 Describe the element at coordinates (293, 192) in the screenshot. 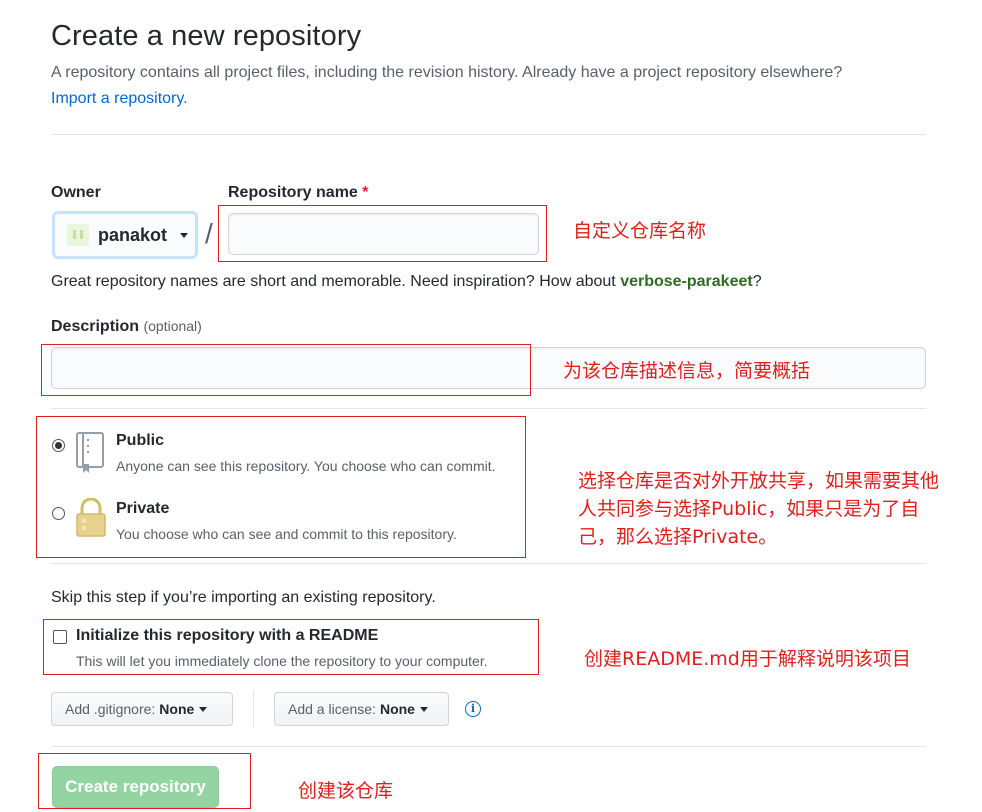

I see `repo-name-label-text: Repository name` at that location.